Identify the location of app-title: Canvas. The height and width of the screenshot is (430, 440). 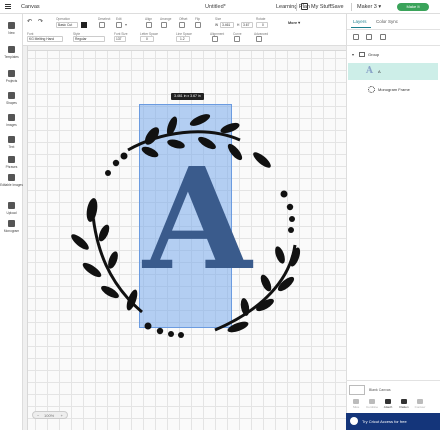
(30, 7).